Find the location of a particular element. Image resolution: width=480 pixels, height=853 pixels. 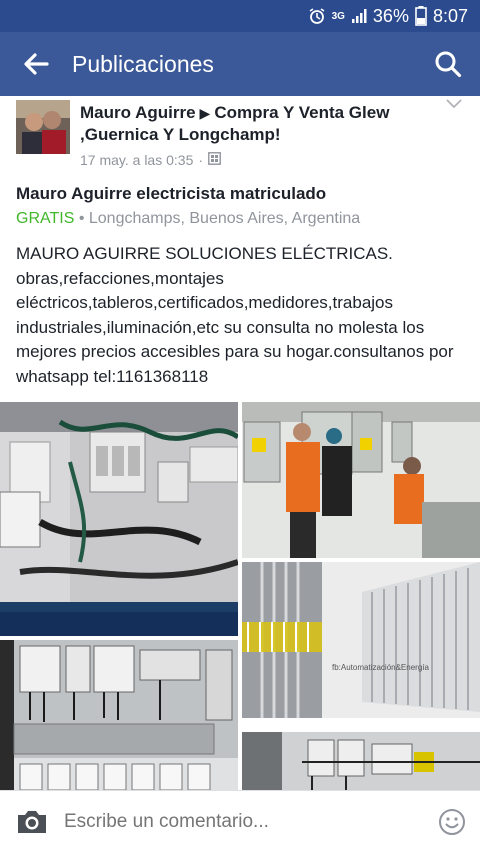

camera-button is located at coordinates (32, 822).